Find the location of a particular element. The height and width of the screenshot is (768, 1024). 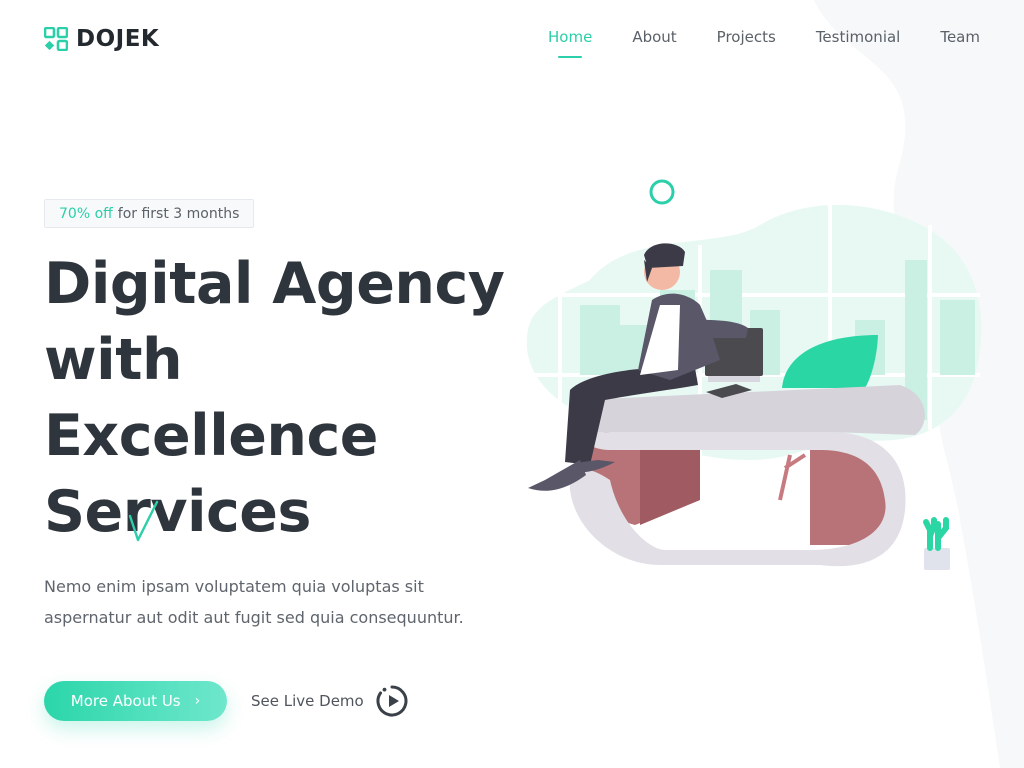

main-nav: Home About Projects Testimonial Team is located at coordinates (764, 43).